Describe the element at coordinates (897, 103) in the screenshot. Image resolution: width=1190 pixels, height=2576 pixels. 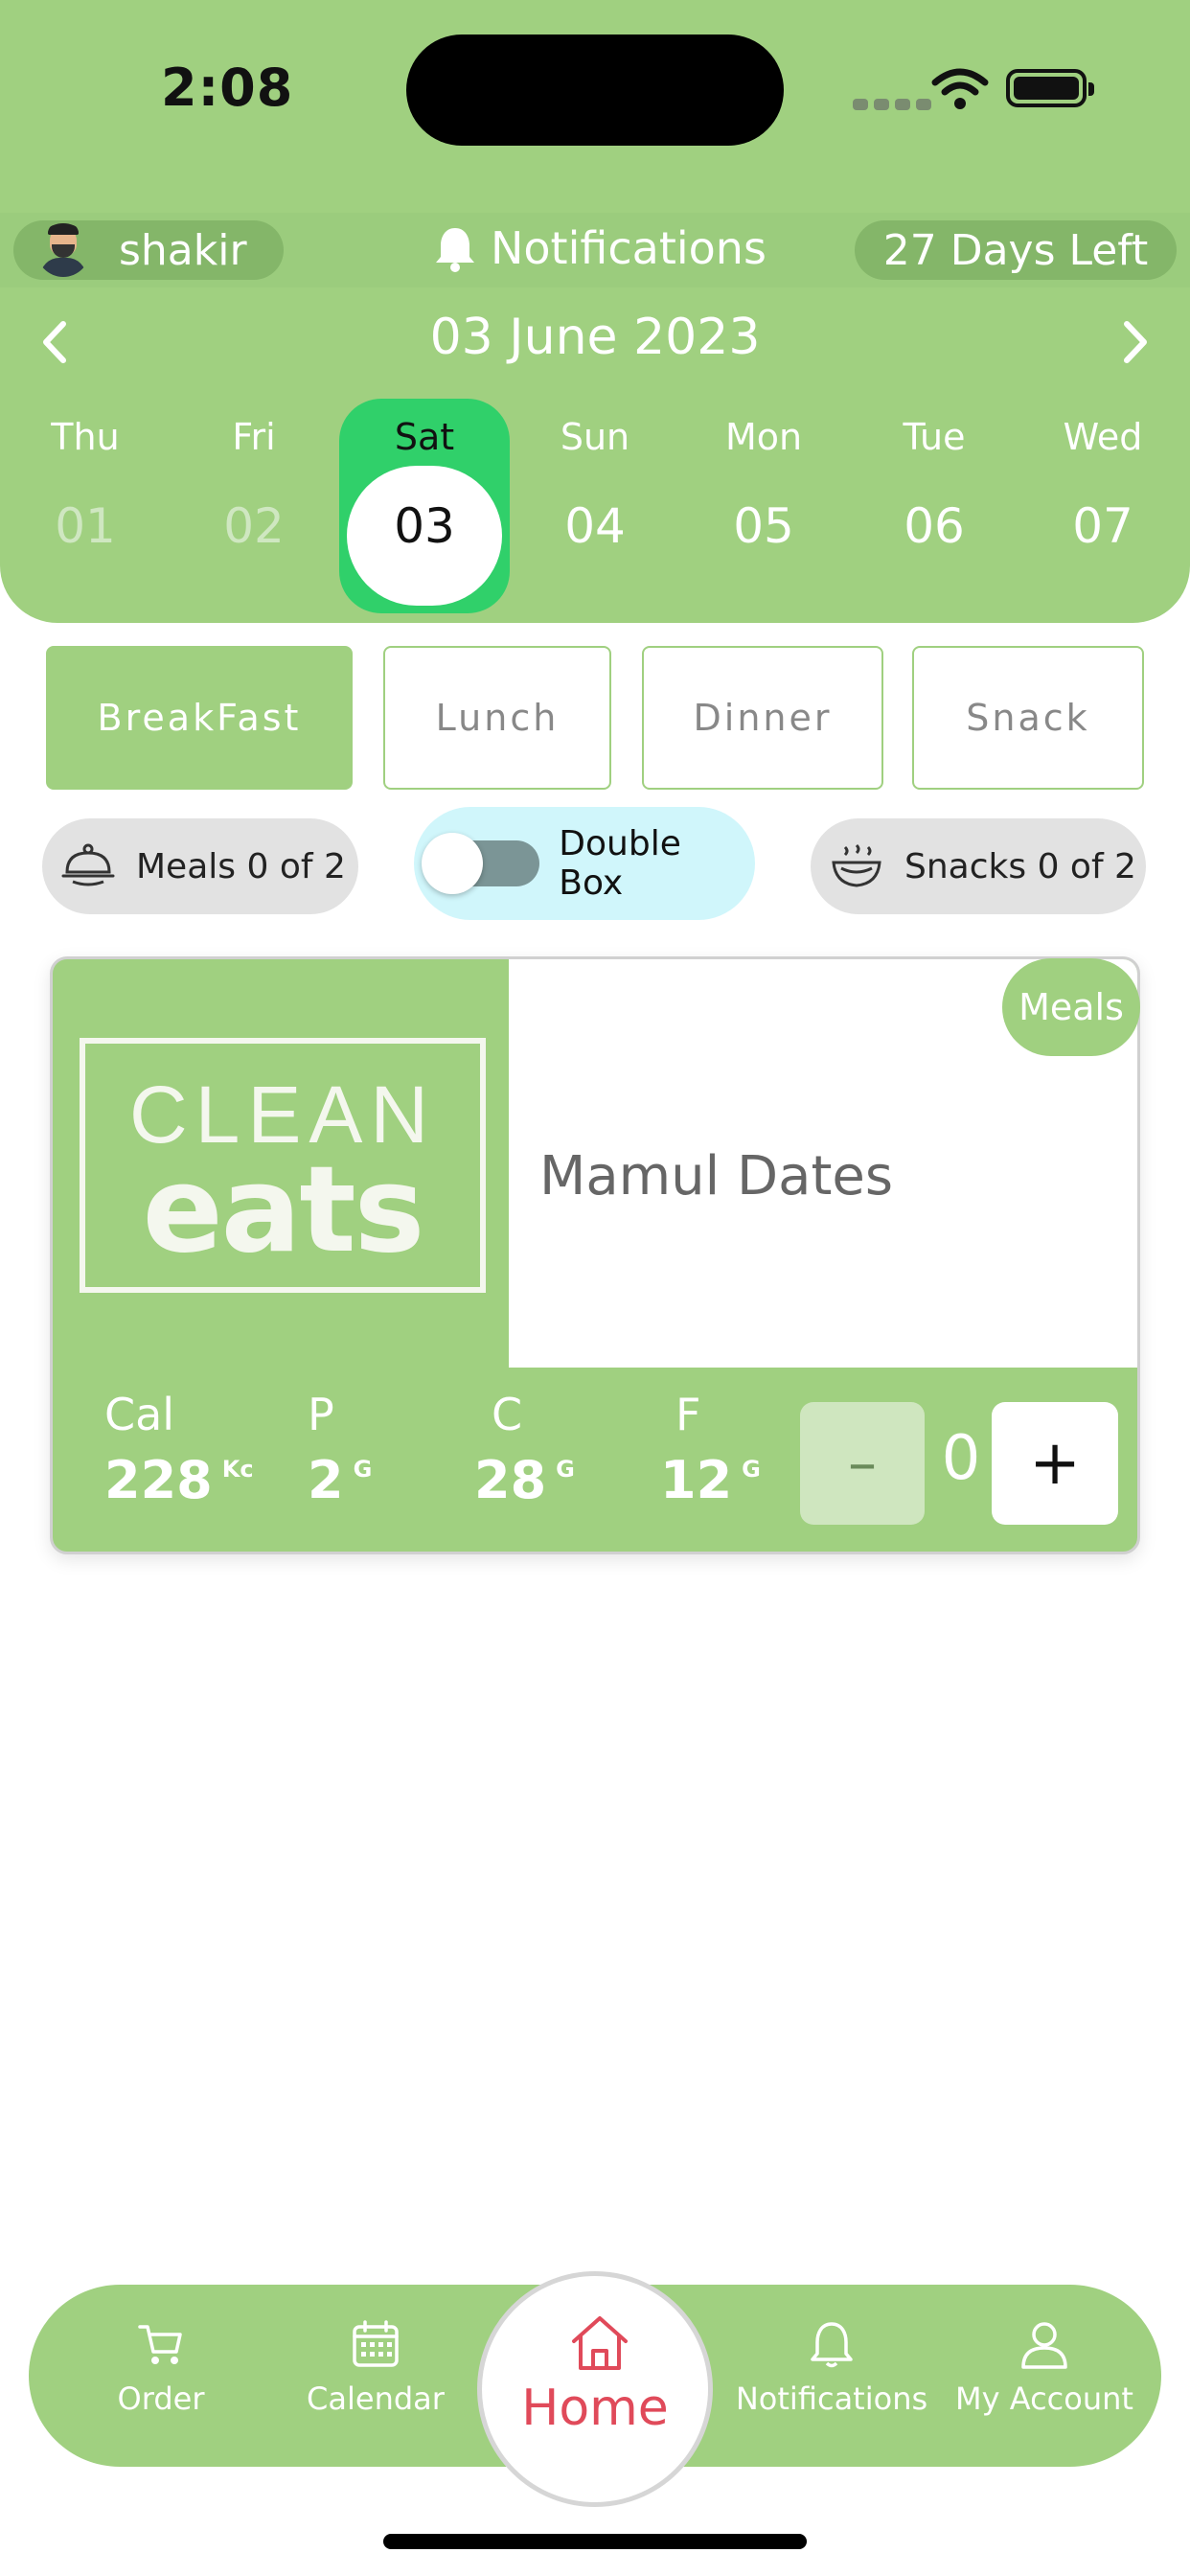
I see `cellular-signal-icon` at that location.